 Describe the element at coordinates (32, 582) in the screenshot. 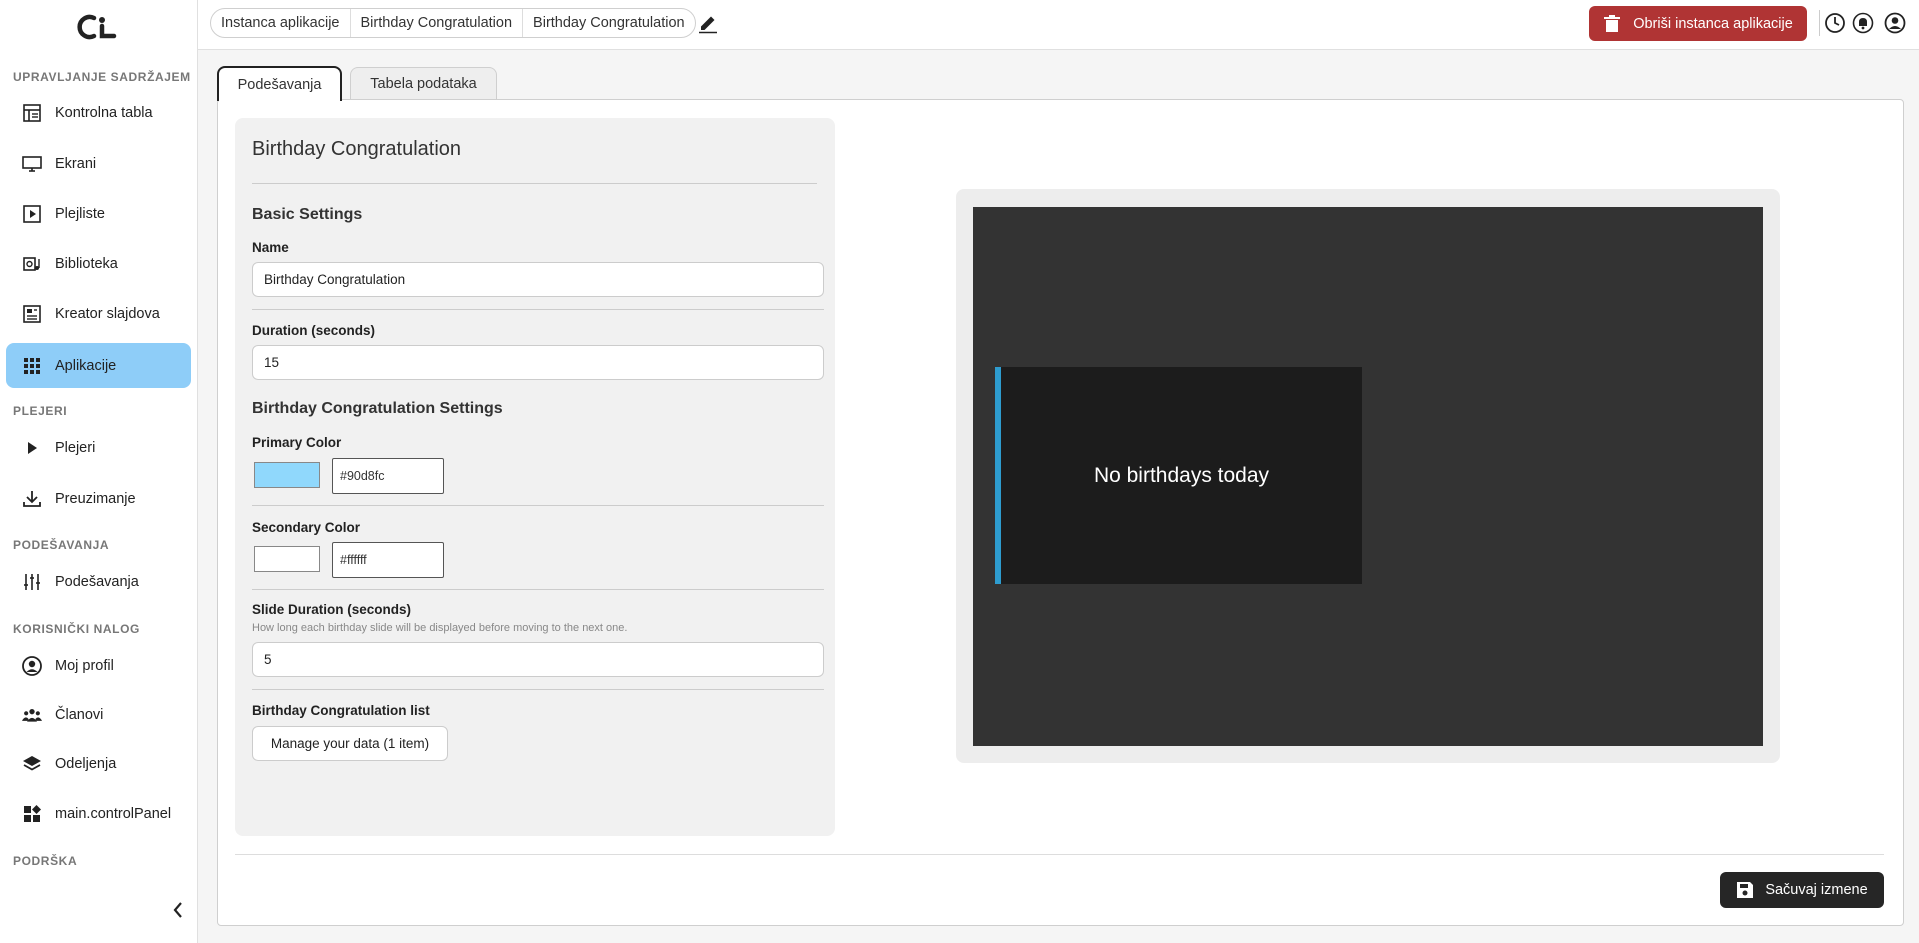

I see `sliders-icon` at that location.